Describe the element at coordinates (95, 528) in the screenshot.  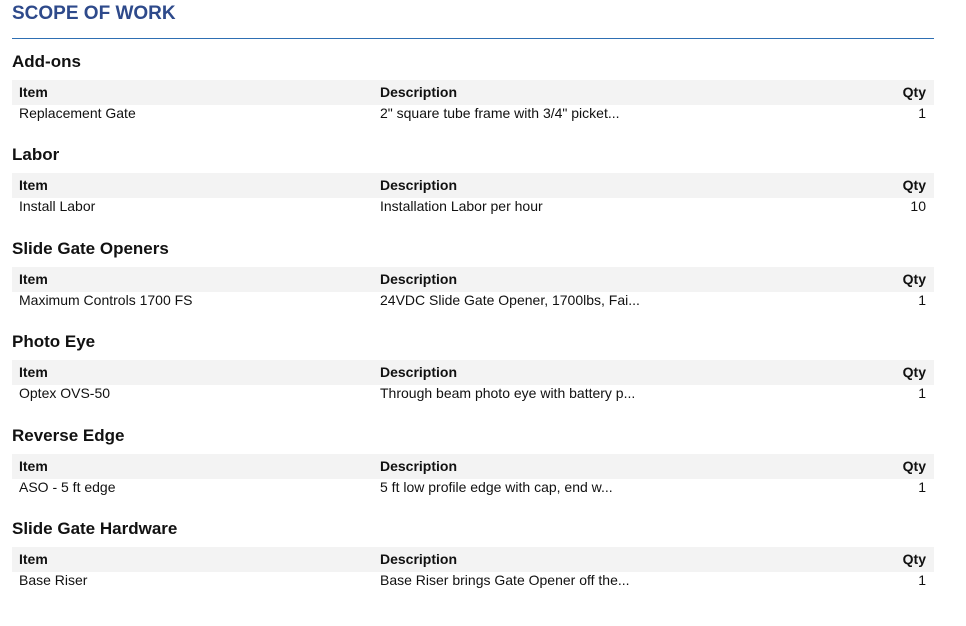
I see `section-title: Slide Gate Hardware` at that location.